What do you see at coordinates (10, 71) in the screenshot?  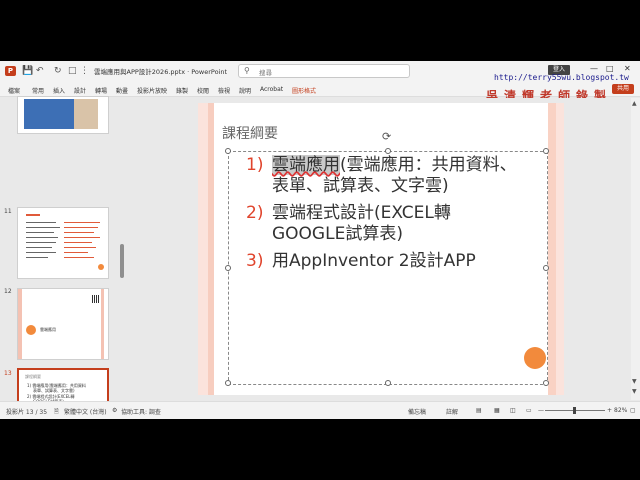 I see `powerpoint-logo-icon: P` at bounding box center [10, 71].